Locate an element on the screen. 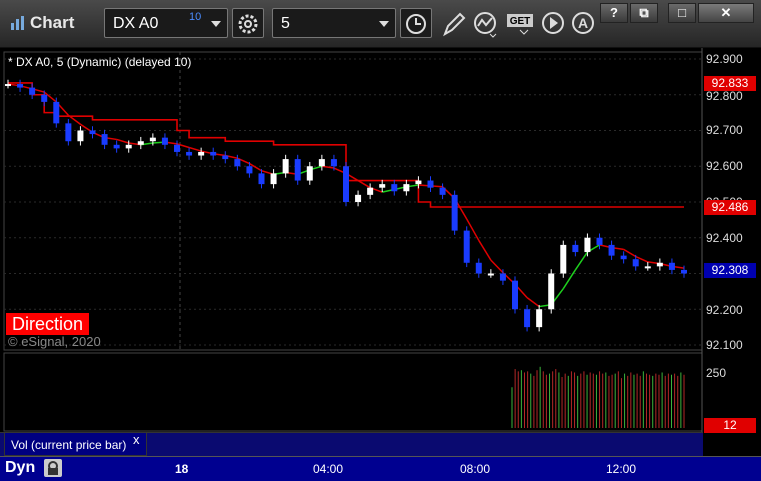 The width and height of the screenshot is (761, 481). settings-button is located at coordinates (248, 23).